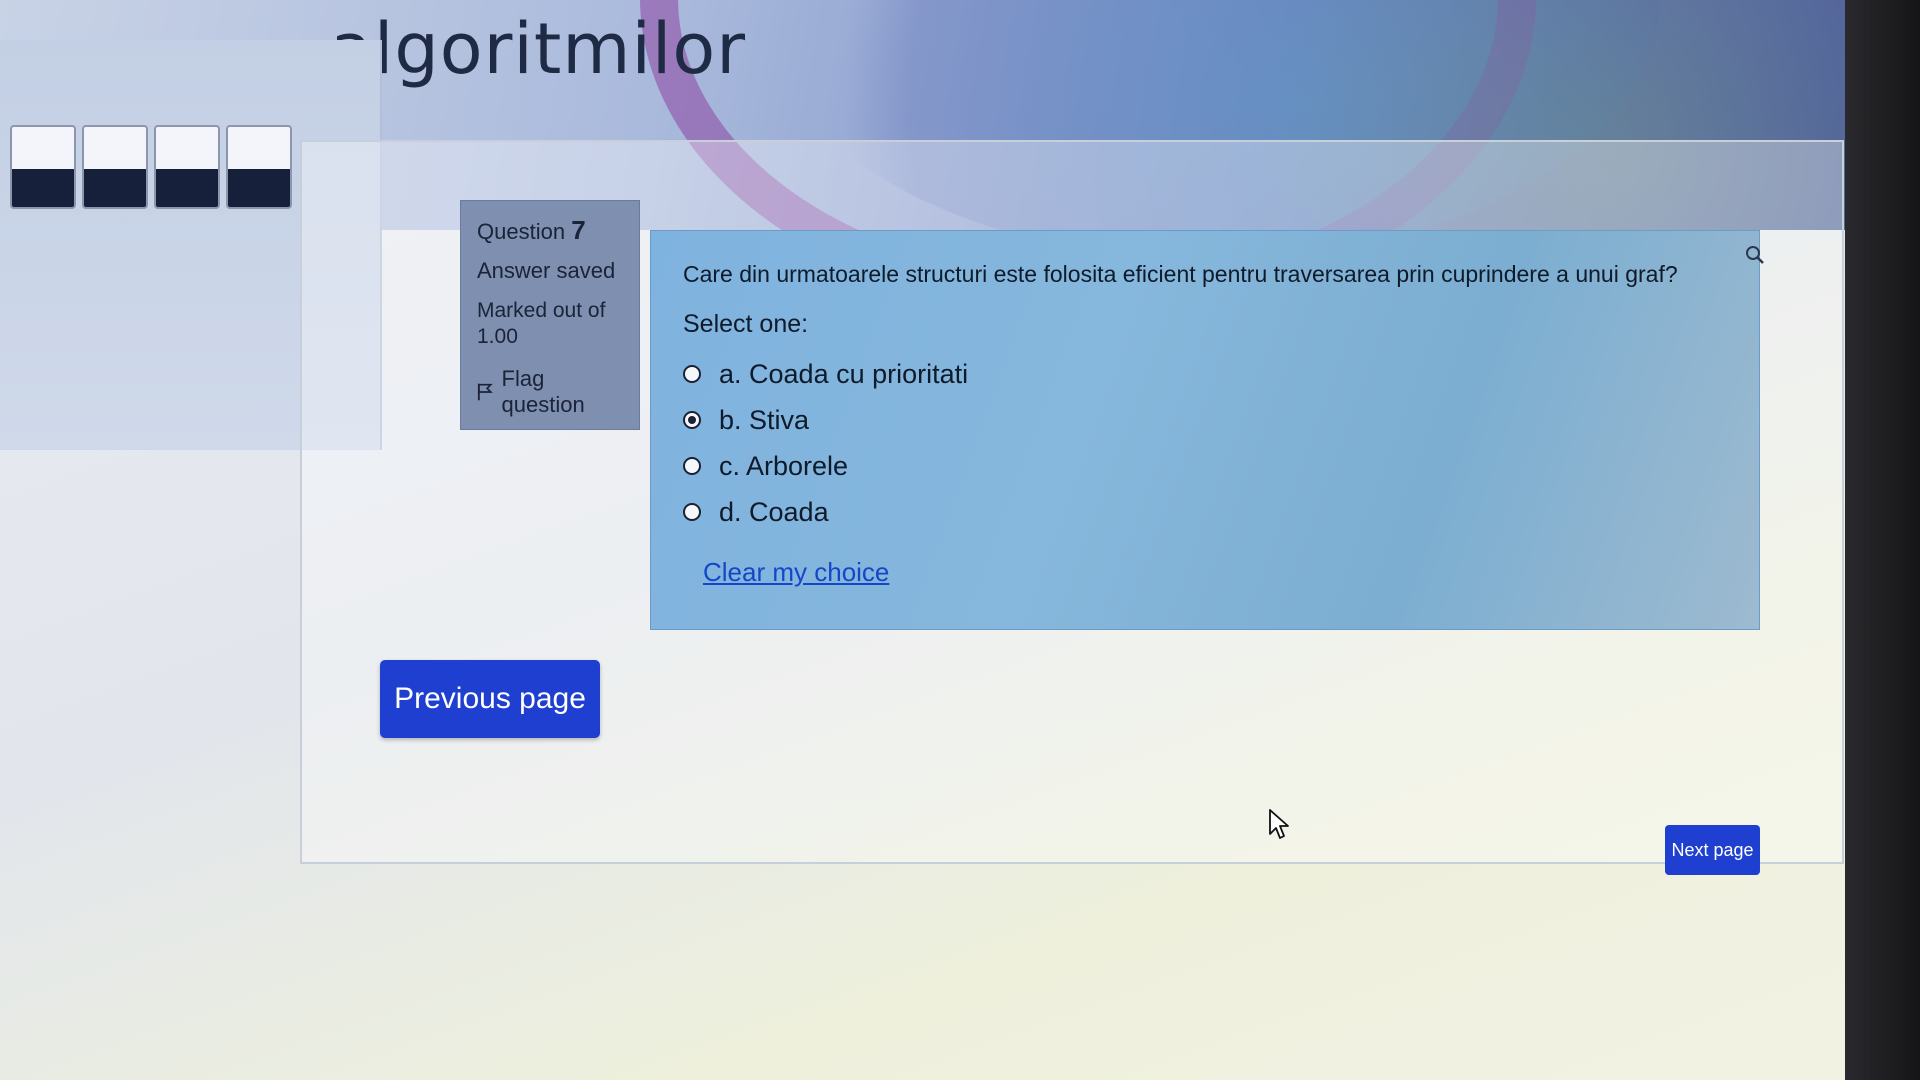  I want to click on select-one-prompt: Select one:, so click(746, 324).